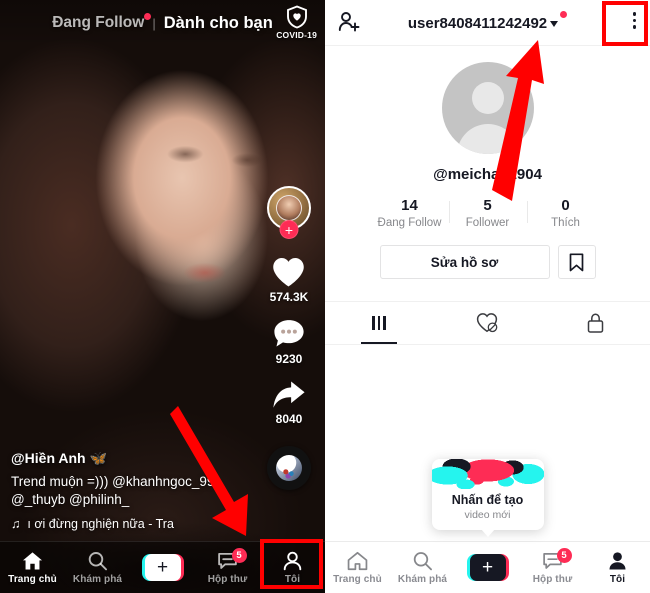  I want to click on inbox-badge-left: 5, so click(239, 555).